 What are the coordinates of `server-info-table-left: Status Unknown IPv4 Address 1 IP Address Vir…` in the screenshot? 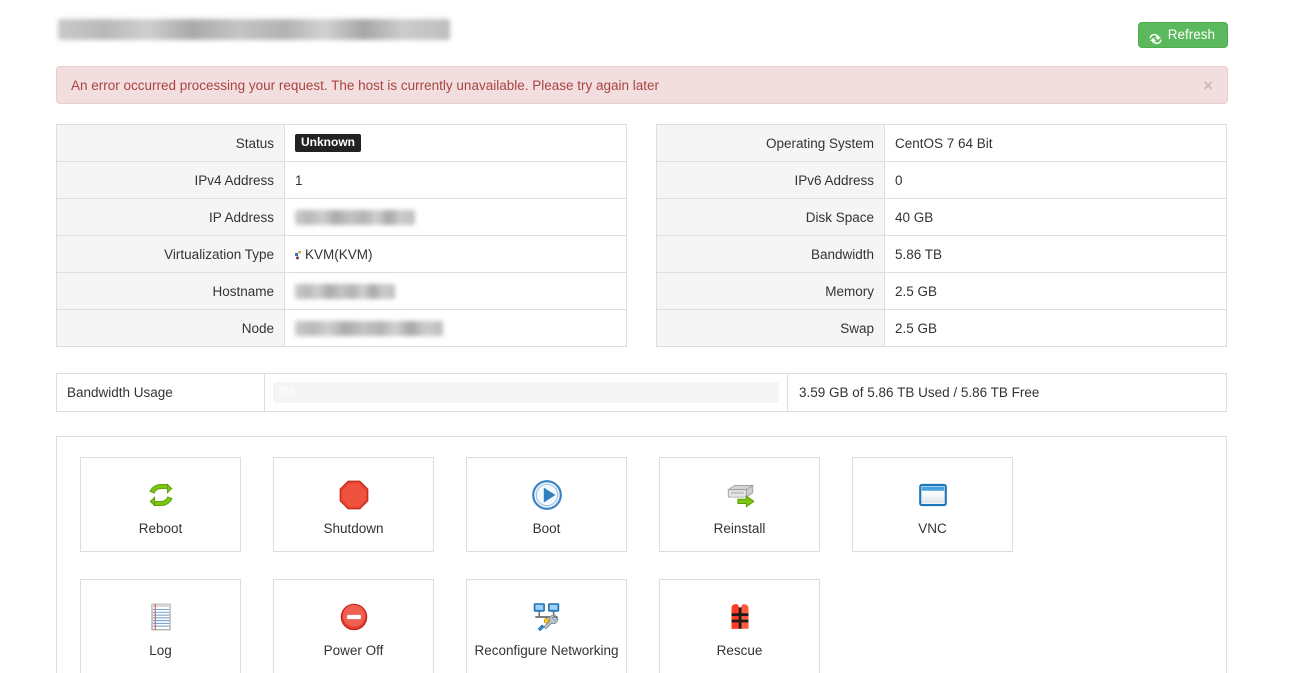 It's located at (341, 235).